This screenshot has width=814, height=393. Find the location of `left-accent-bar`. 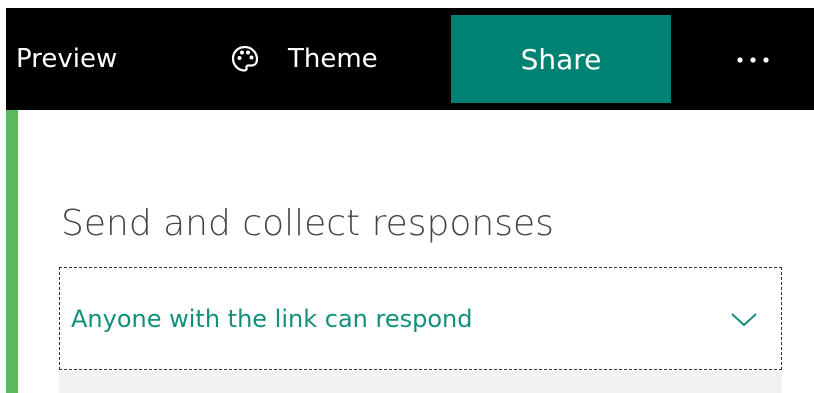

left-accent-bar is located at coordinates (12, 251).